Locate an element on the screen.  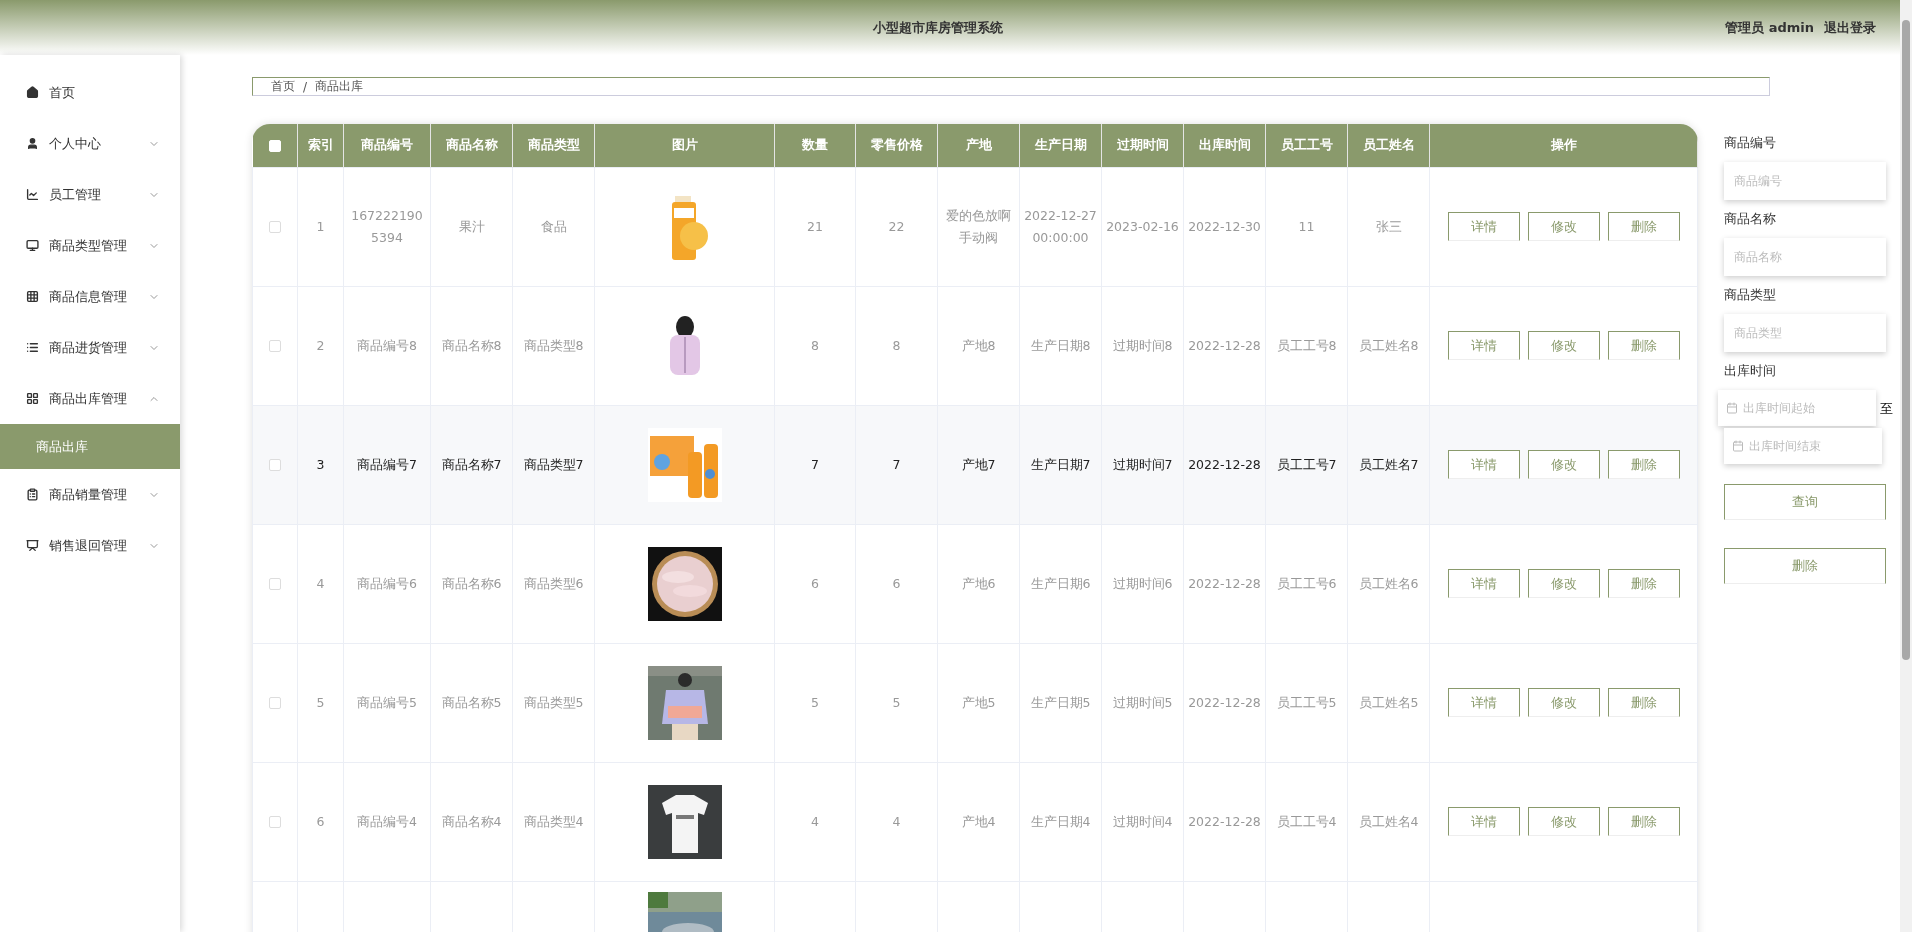
table-cell: 过期时间6 is located at coordinates (1142, 583).